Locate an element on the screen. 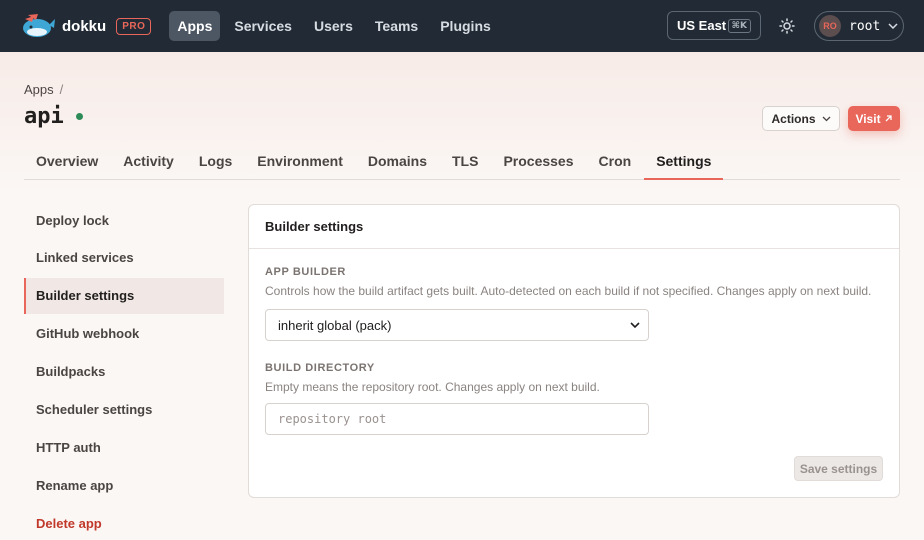 Image resolution: width=924 pixels, height=540 pixels. breadcrumb: Apps / is located at coordinates (43, 89).